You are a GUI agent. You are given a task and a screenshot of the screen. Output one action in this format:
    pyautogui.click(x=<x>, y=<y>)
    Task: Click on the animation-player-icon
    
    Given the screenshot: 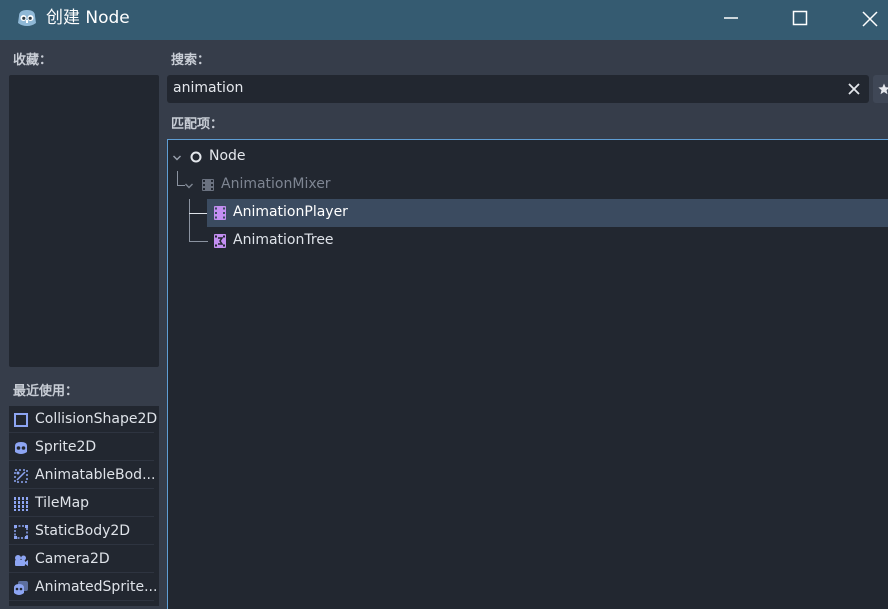 What is the action you would take?
    pyautogui.click(x=220, y=213)
    